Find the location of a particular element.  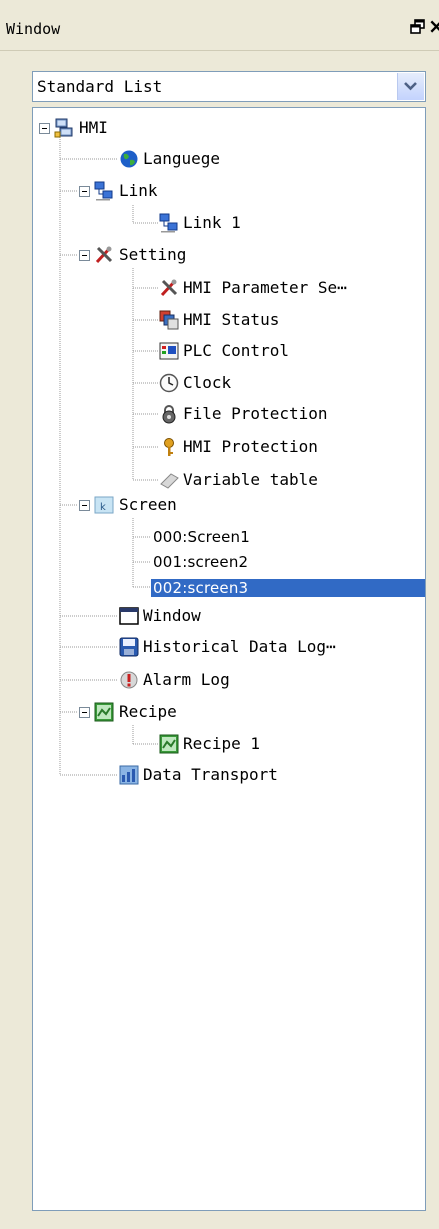

screen-icon: k is located at coordinates (104, 505).